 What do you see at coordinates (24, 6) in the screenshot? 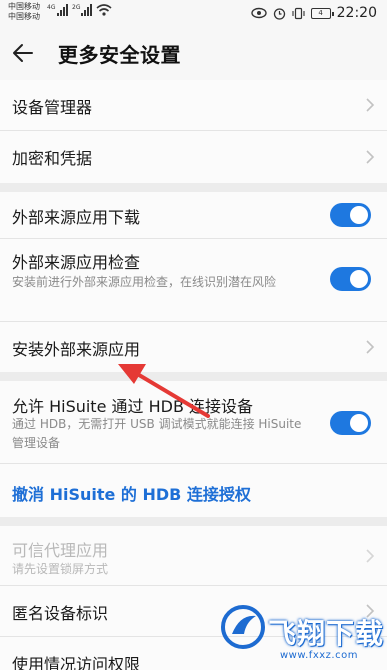
I see `carrier-1: 中国移动` at bounding box center [24, 6].